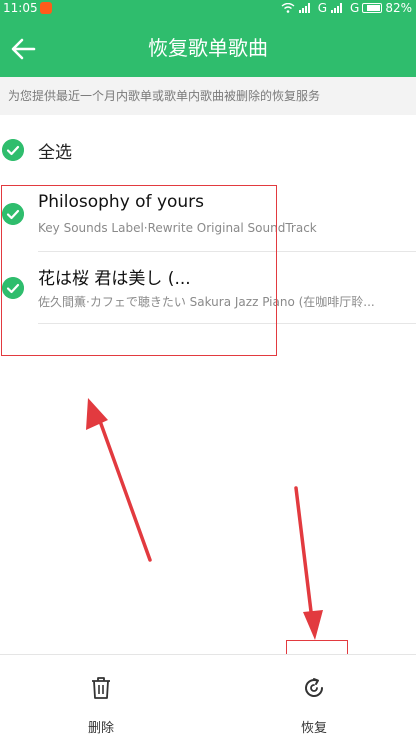 Image resolution: width=416 pixels, height=746 pixels. I want to click on status-indicators: G G 82%, so click(346, 8).